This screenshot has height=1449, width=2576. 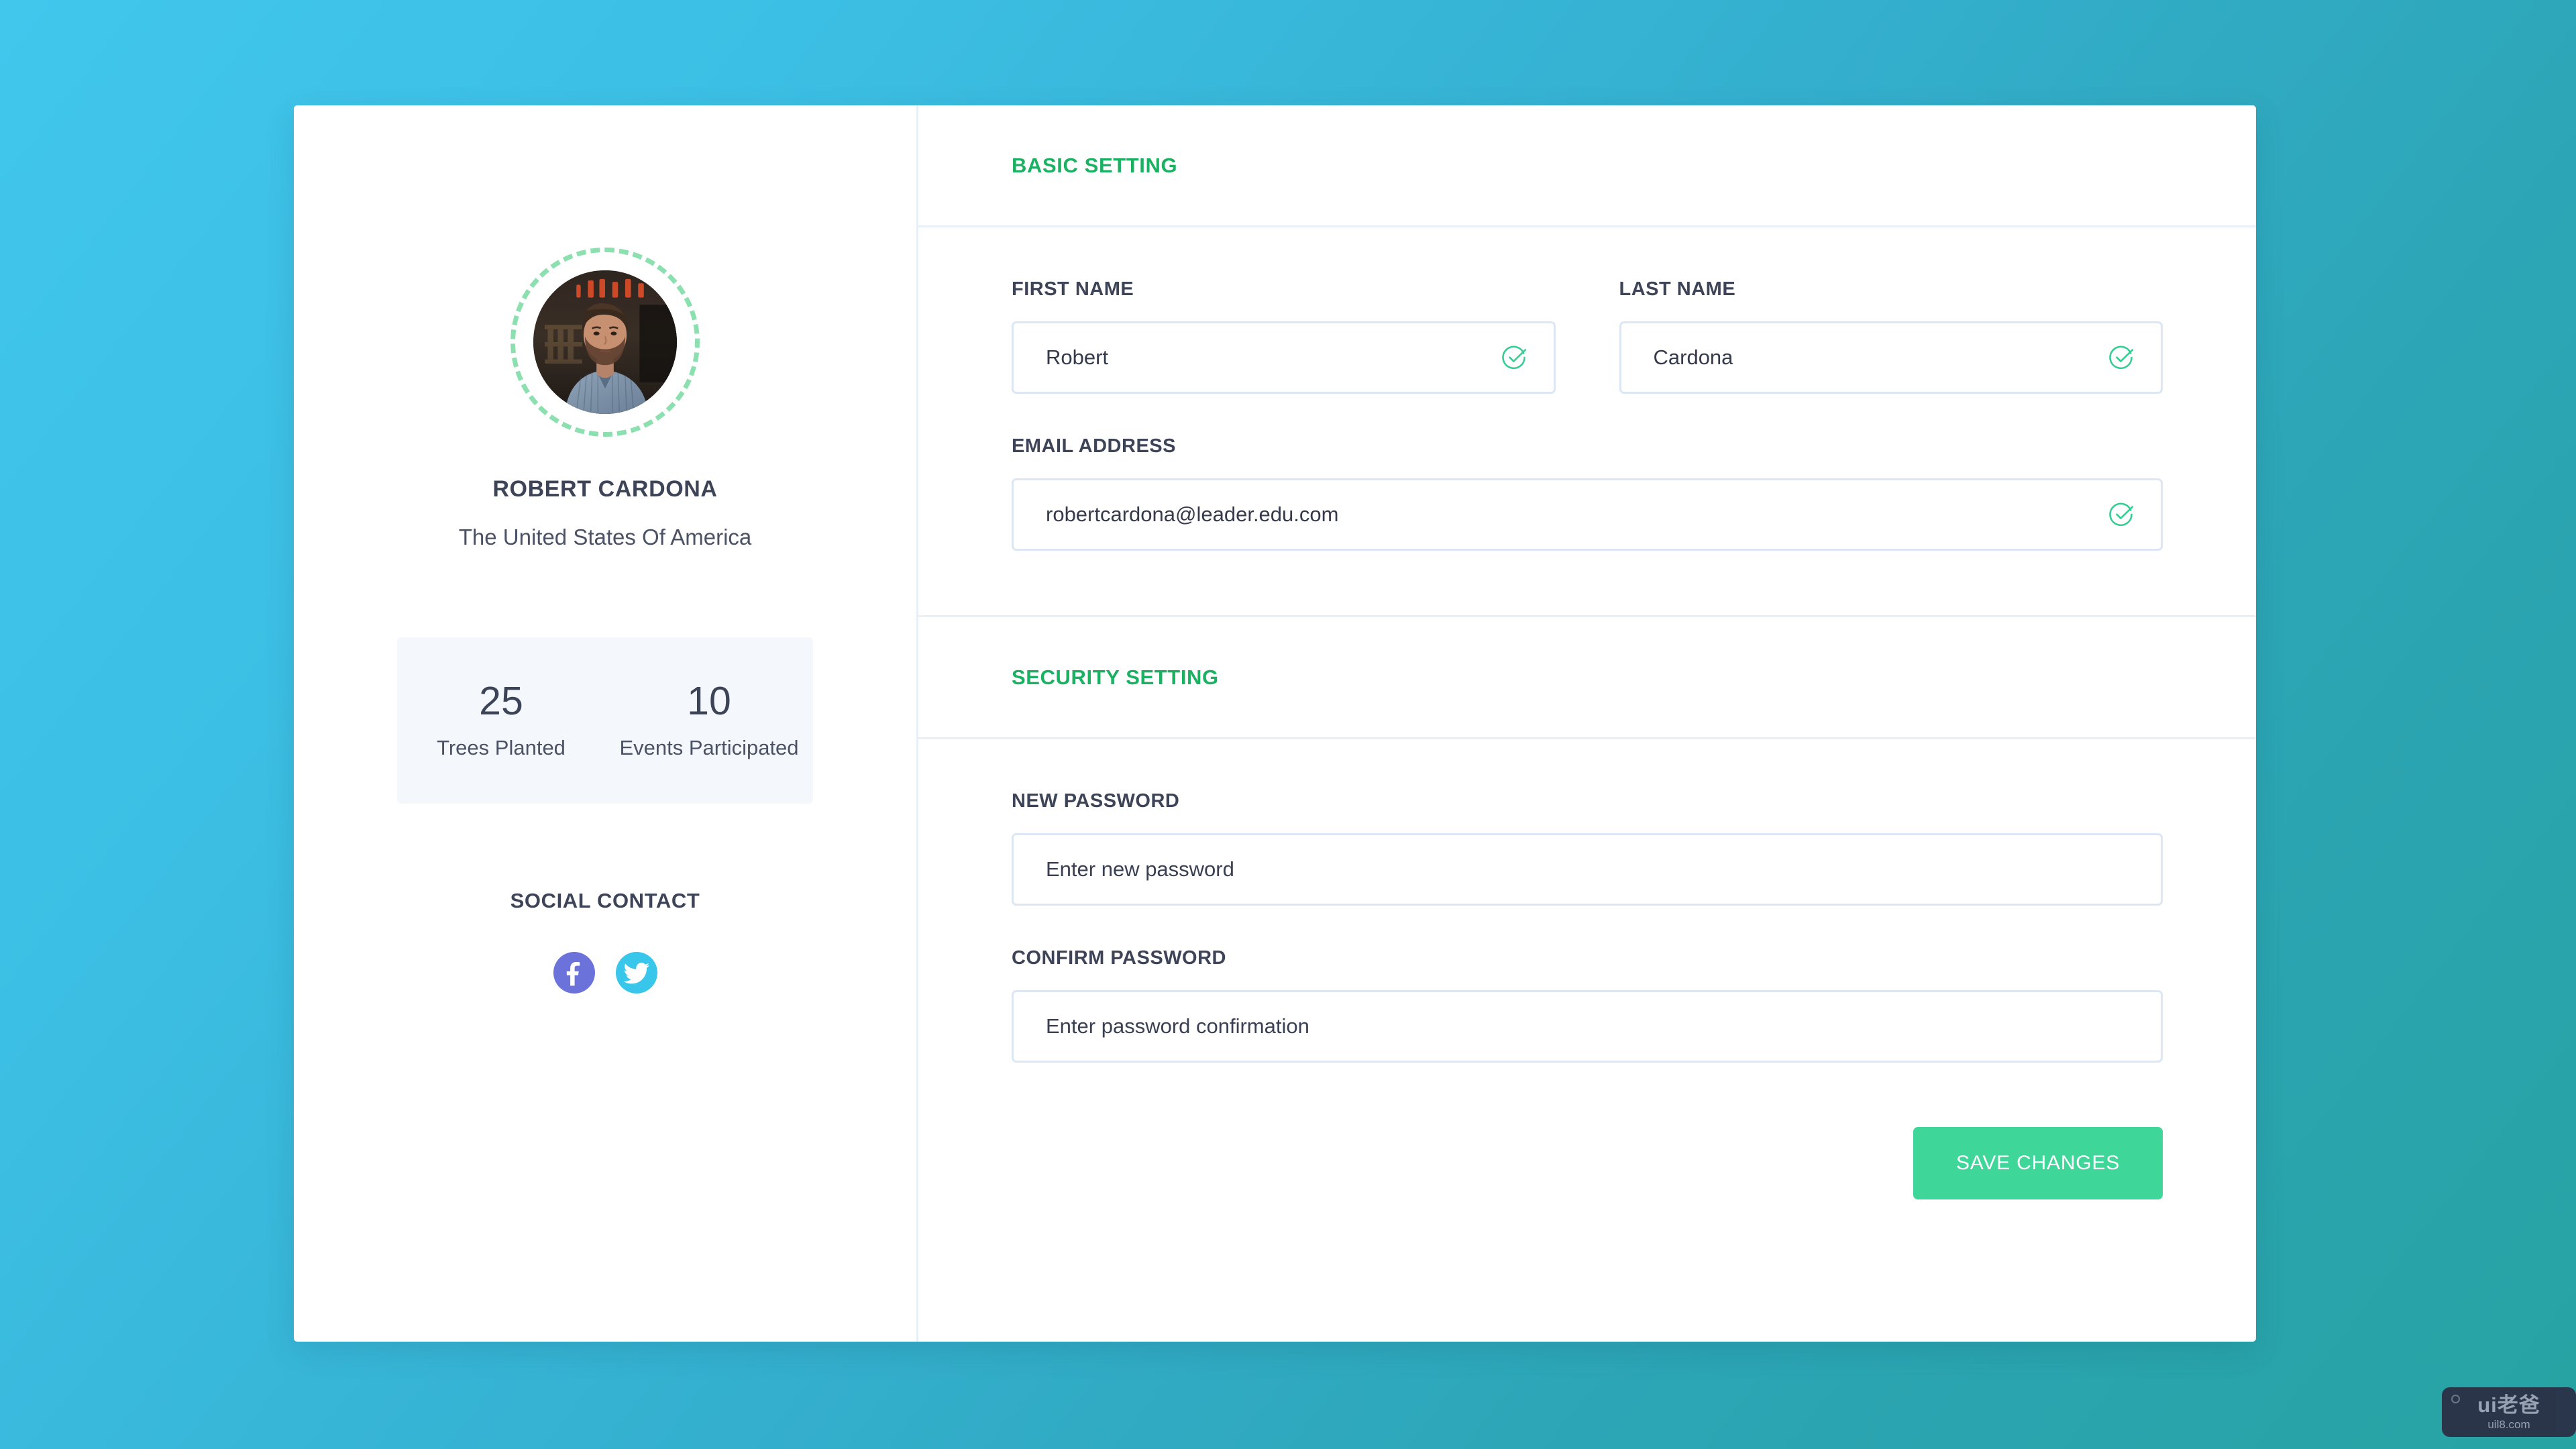 I want to click on stats-panel: 25 Trees Planted 10 Events Participated, so click(x=605, y=720).